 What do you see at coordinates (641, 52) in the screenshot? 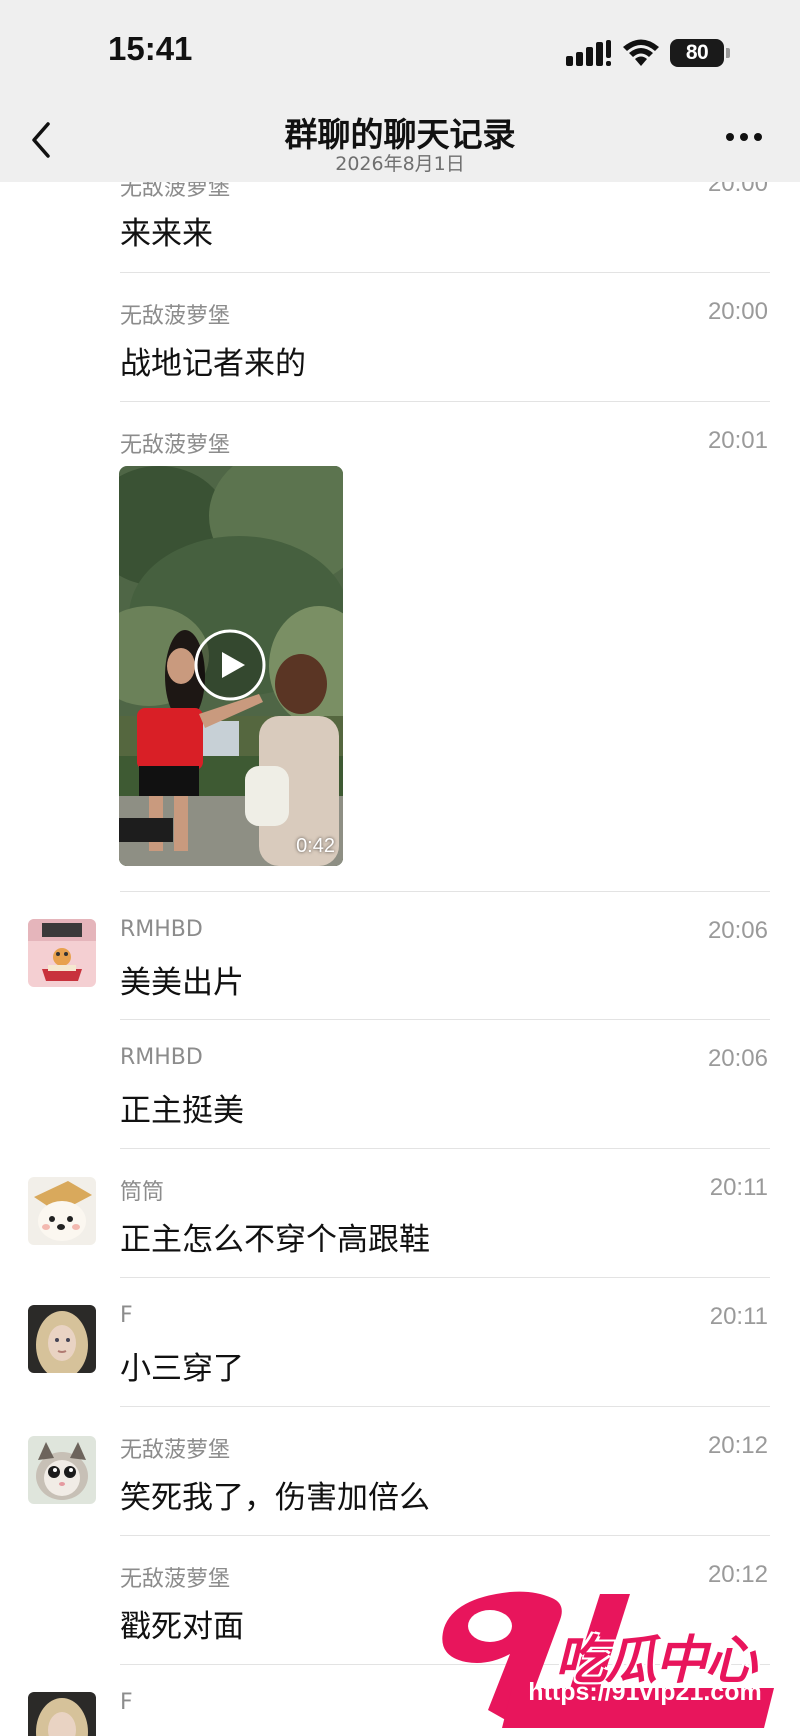
I see `wifi-icon` at bounding box center [641, 52].